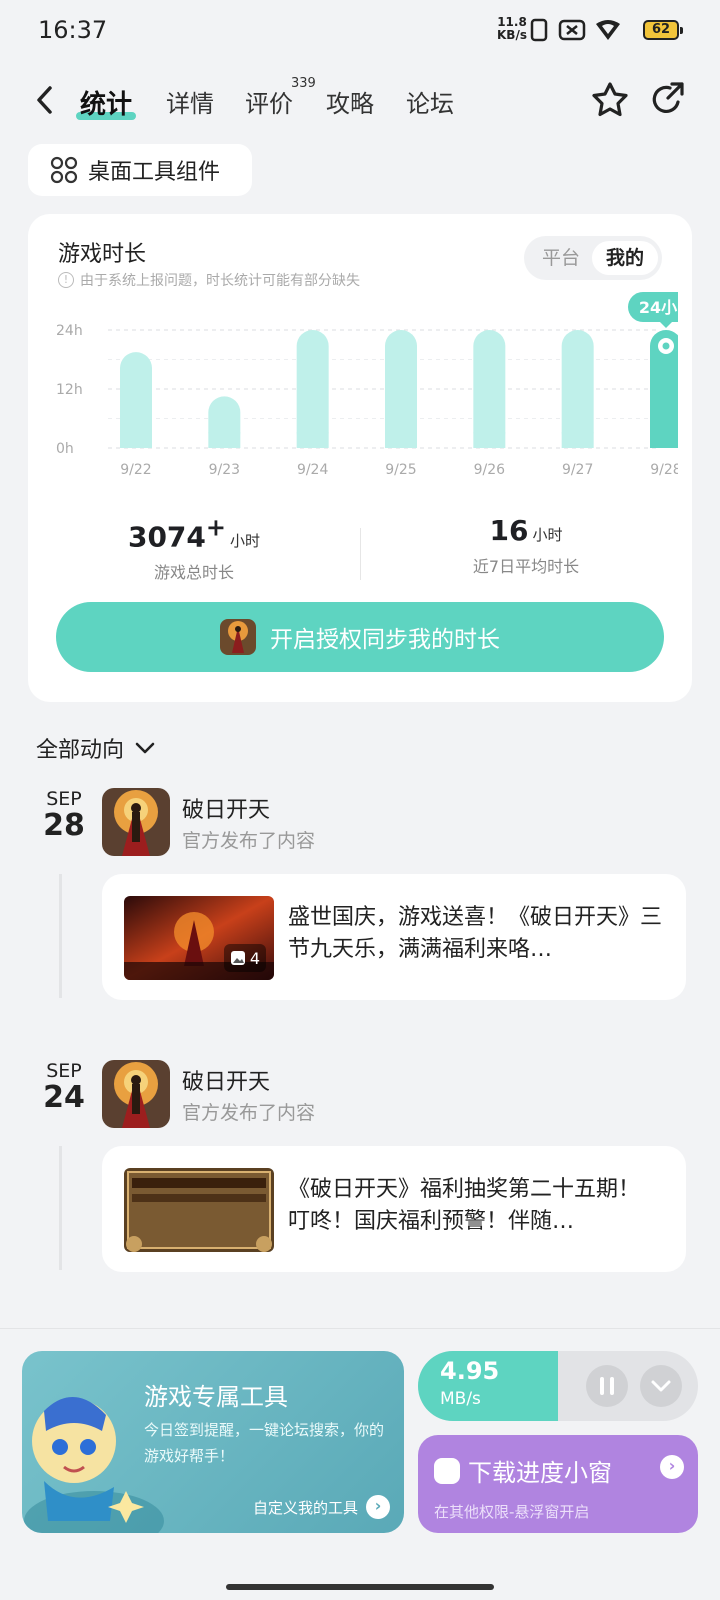 Image resolution: width=720 pixels, height=1600 pixels. I want to click on data-missing-note: ! 由于系统上报问题，时长统计可能有部分缺失, so click(209, 280).